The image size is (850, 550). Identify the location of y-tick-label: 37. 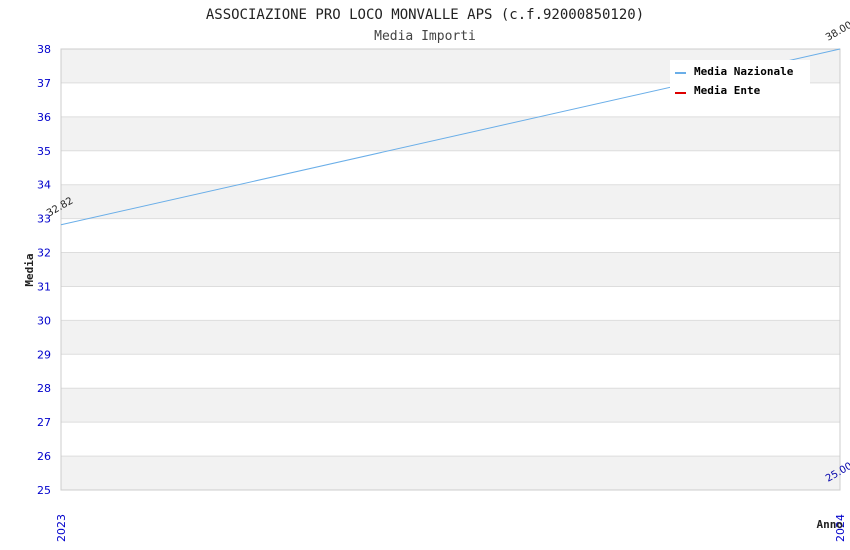
(44, 83).